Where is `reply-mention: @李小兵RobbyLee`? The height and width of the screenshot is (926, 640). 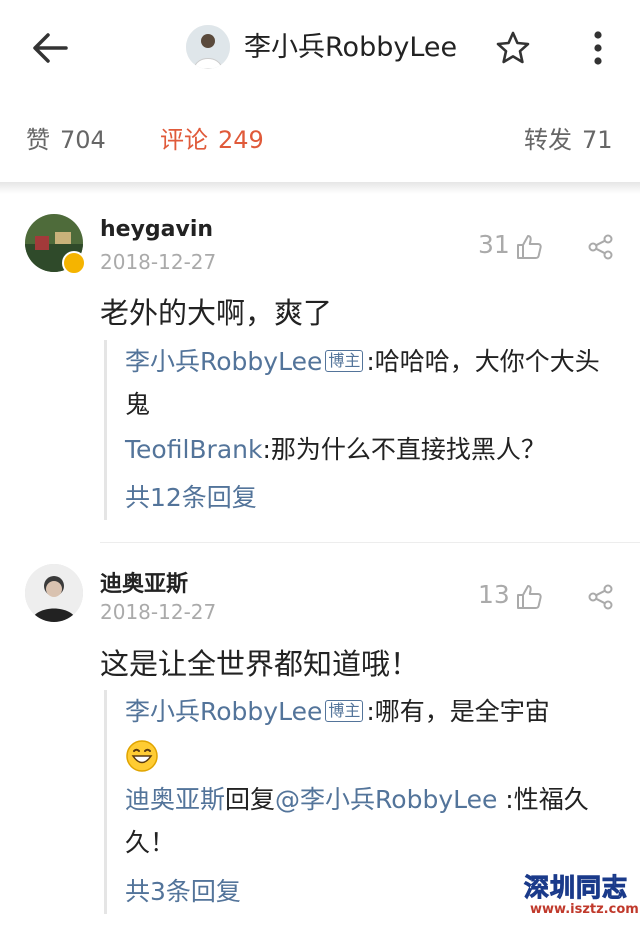
reply-mention: @李小兵RobbyLee is located at coordinates (386, 799).